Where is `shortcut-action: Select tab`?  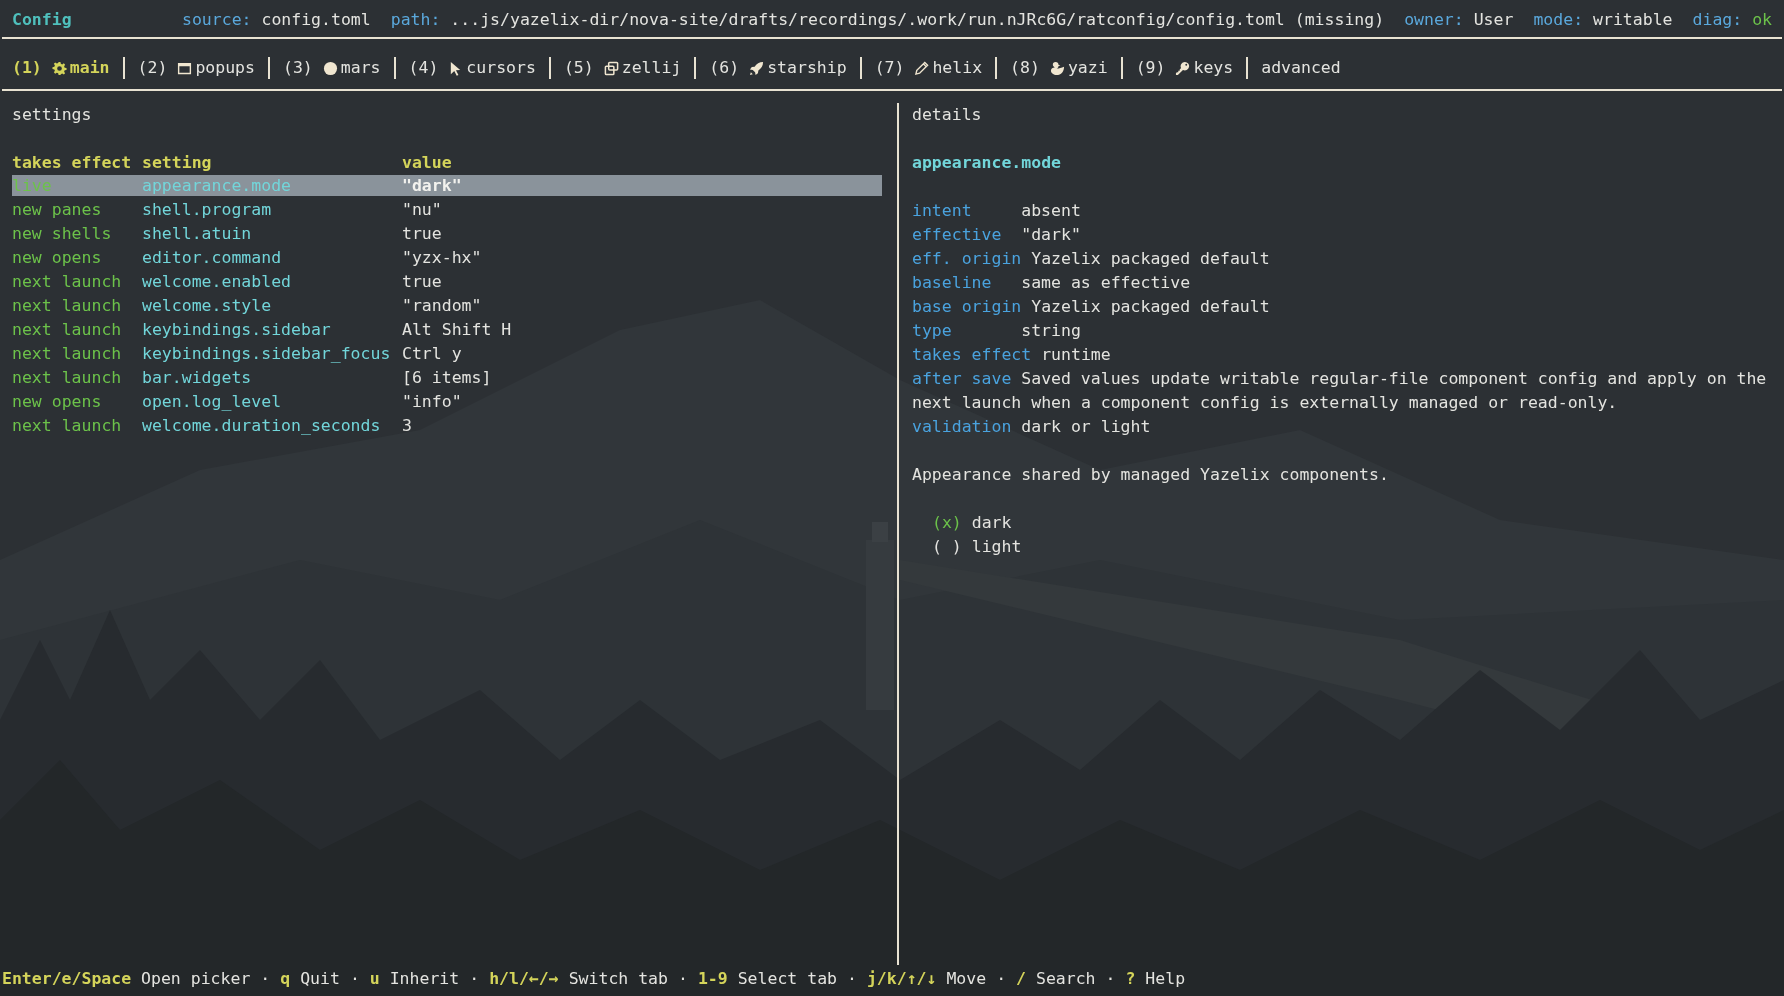
shortcut-action: Select tab is located at coordinates (787, 979).